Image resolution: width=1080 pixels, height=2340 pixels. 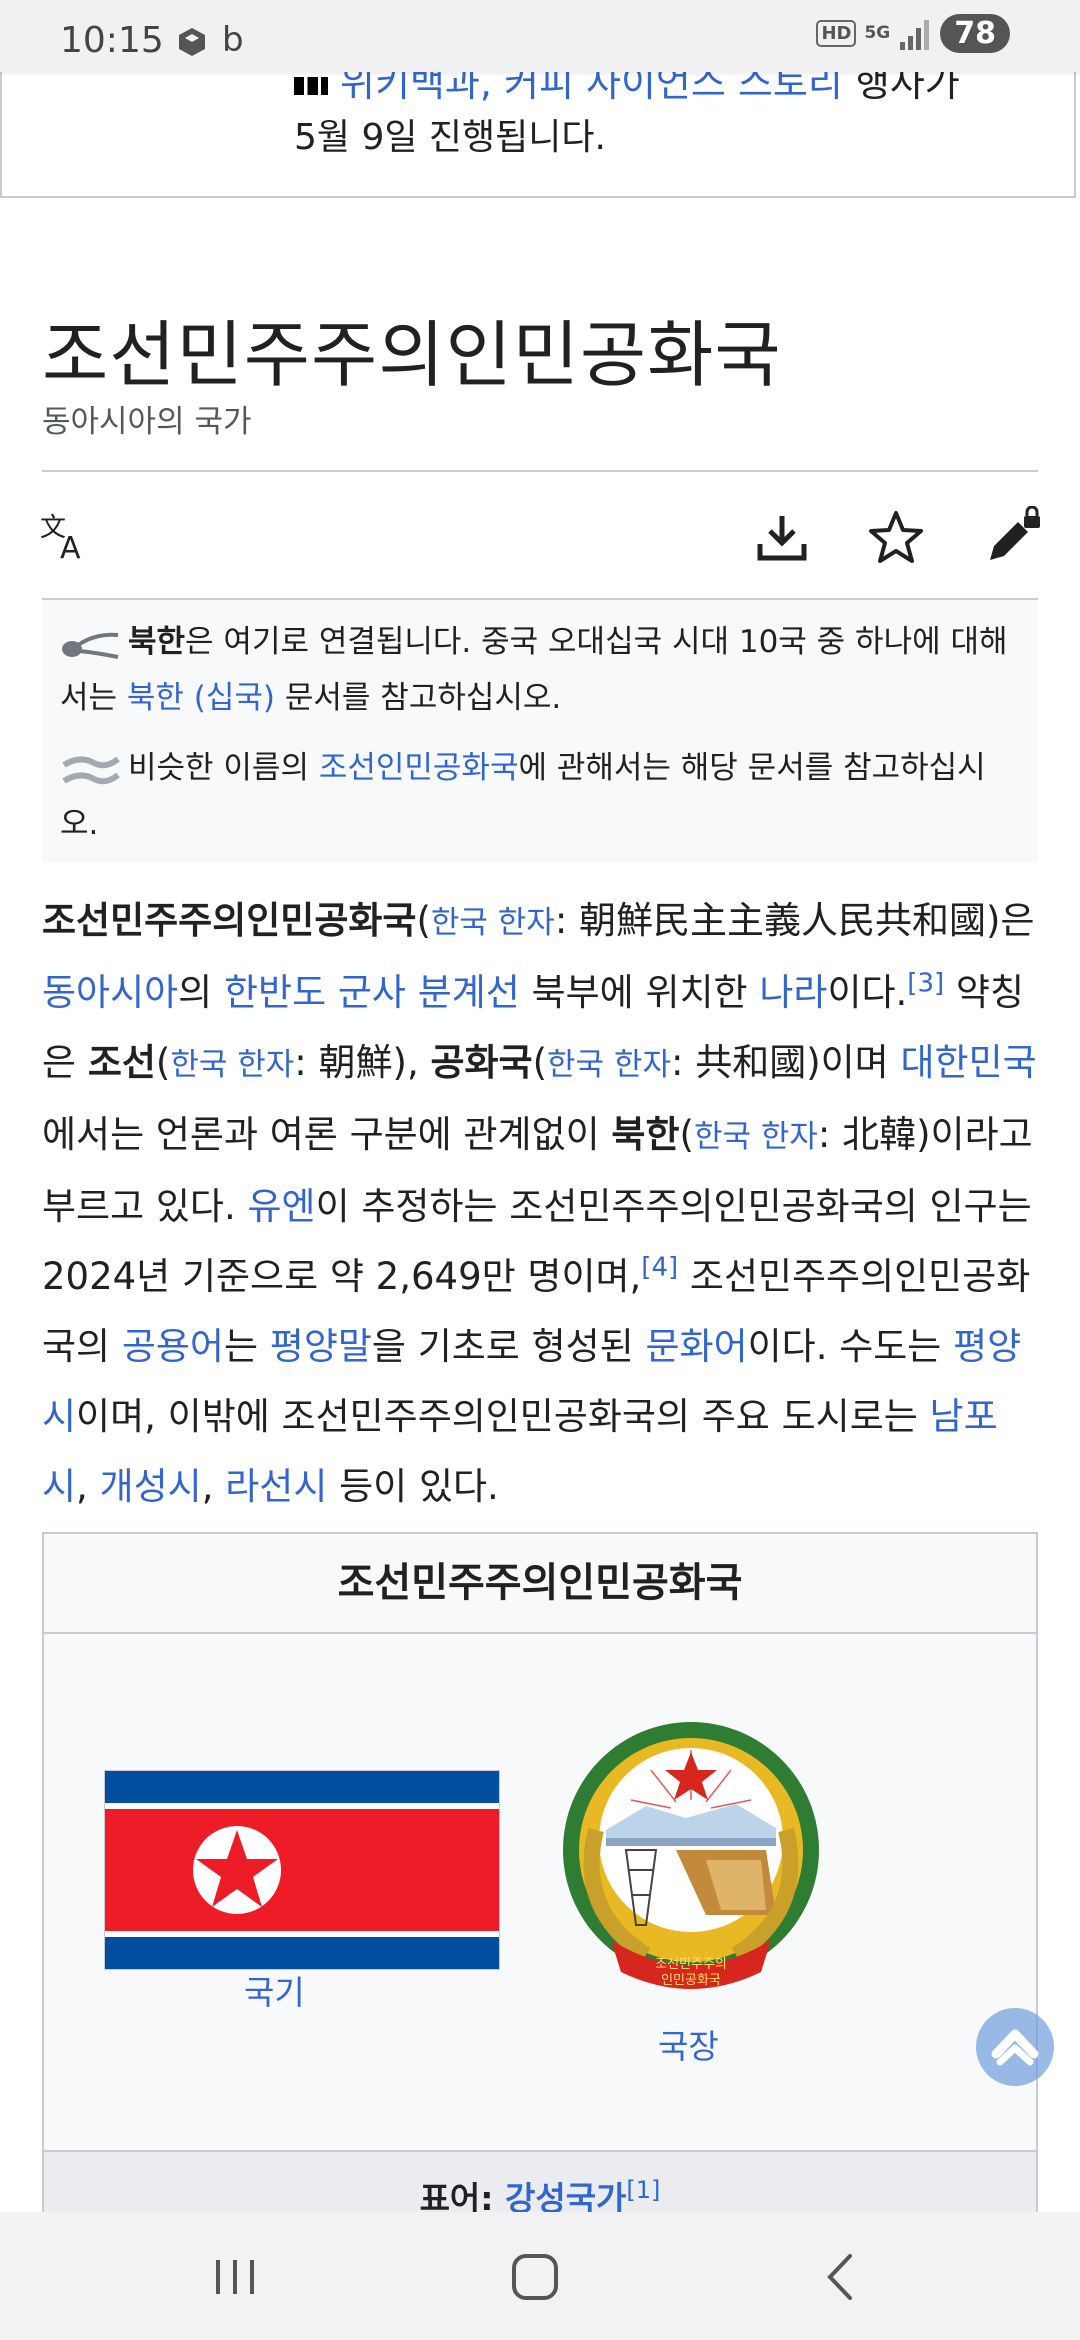 What do you see at coordinates (223, 768) in the screenshot?
I see `hatnote-text: 비슷한 이름의` at bounding box center [223, 768].